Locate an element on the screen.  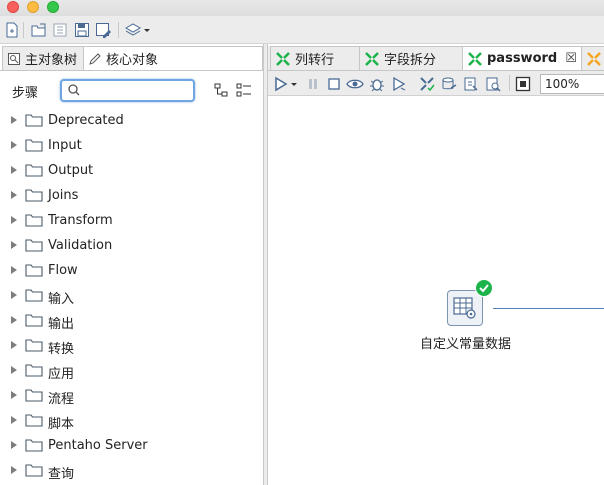
tree-item-label: 应用 is located at coordinates (61, 374).